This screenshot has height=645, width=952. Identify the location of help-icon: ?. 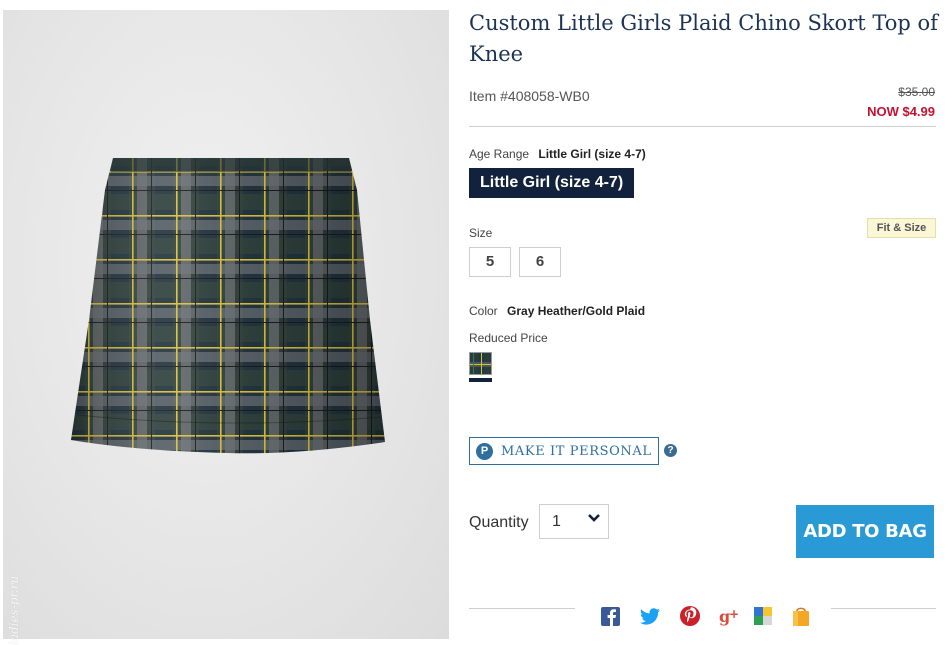
(670, 450).